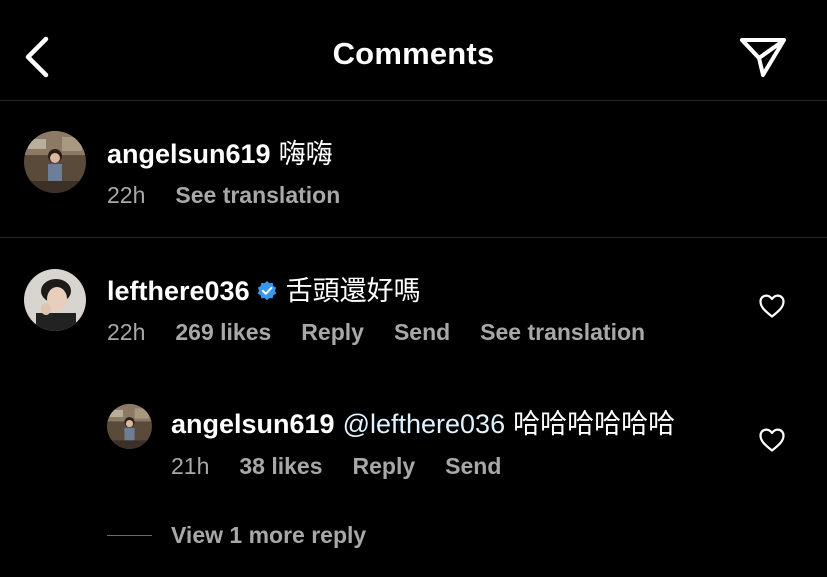  I want to click on mention-link: @lefthere036, so click(424, 424).